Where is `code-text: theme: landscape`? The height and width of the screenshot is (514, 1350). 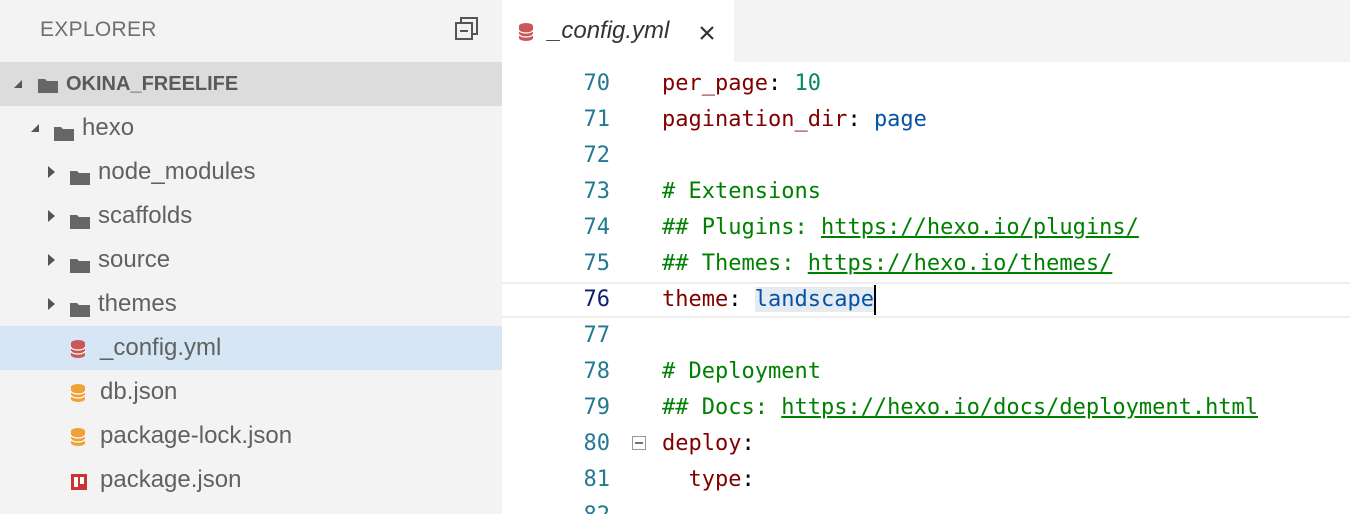
code-text: theme: landscape is located at coordinates (769, 300).